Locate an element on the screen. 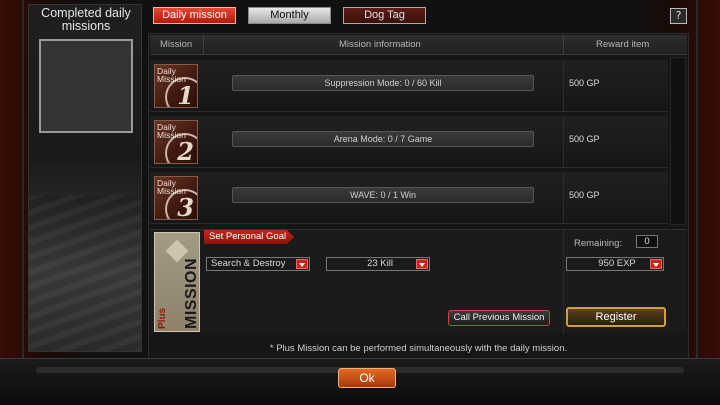  table-header: Mission Mission information Reward item is located at coordinates (418, 45).